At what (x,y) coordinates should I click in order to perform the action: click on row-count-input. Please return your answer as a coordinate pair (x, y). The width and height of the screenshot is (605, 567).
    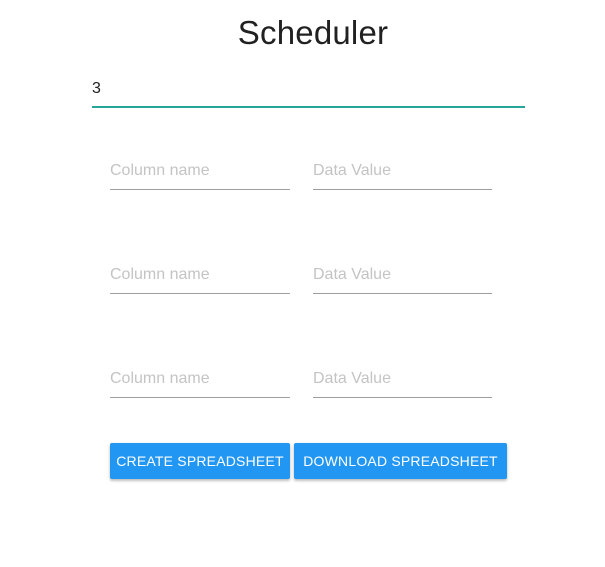
    Looking at the image, I should click on (308, 89).